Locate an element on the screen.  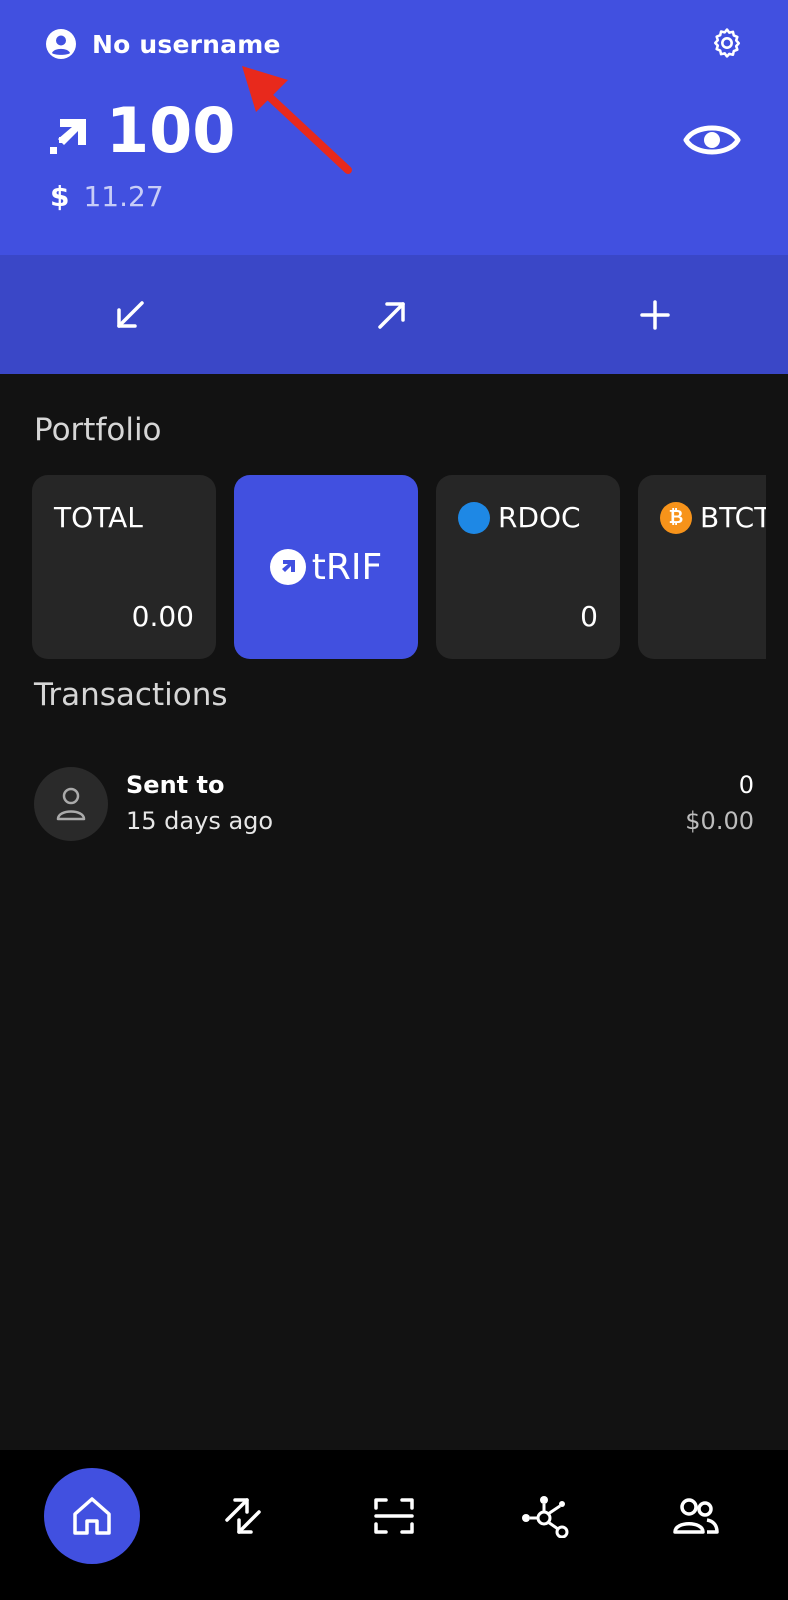
token-balance: 100 is located at coordinates (171, 130).